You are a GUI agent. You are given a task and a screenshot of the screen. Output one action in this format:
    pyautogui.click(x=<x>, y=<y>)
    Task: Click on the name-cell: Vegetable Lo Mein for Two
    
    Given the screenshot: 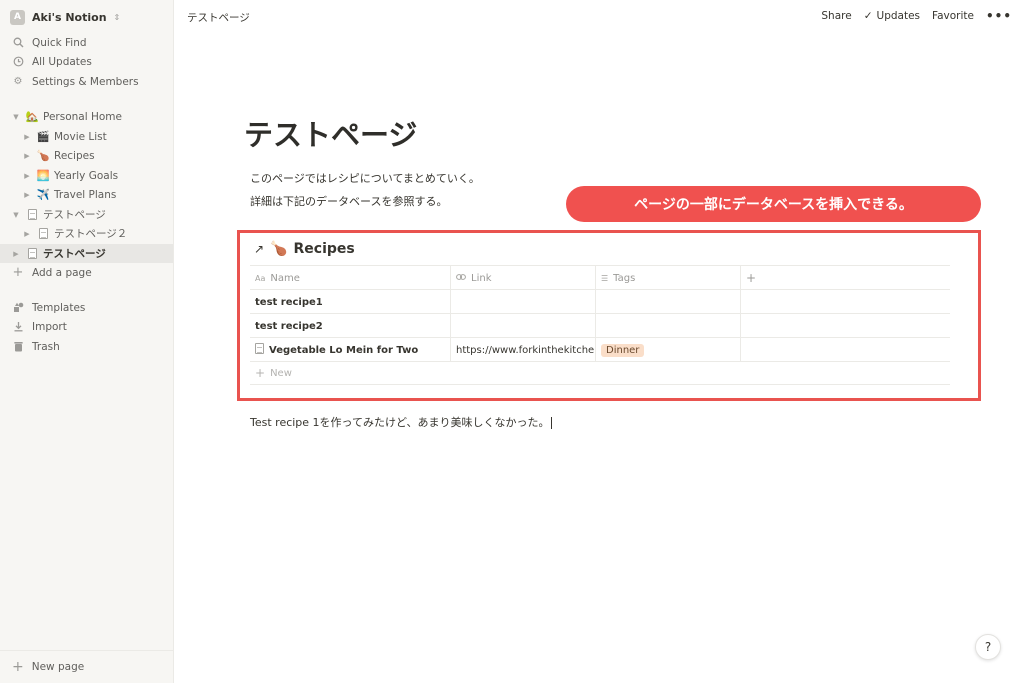 What is the action you would take?
    pyautogui.click(x=350, y=350)
    